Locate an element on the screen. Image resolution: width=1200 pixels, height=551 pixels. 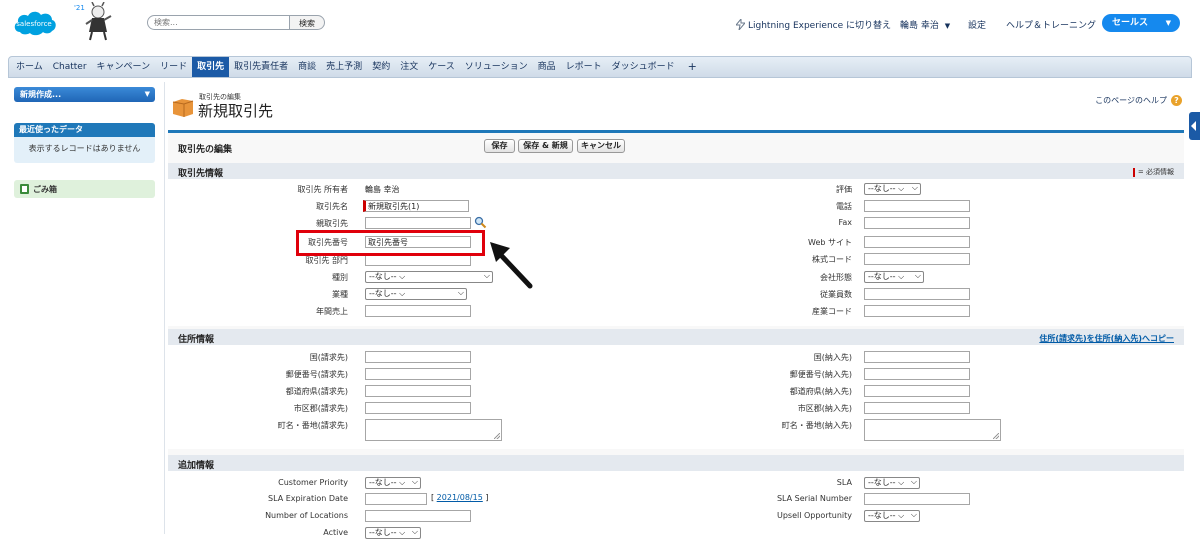
ownership-select-value: --なし-- is located at coordinates (882, 276).